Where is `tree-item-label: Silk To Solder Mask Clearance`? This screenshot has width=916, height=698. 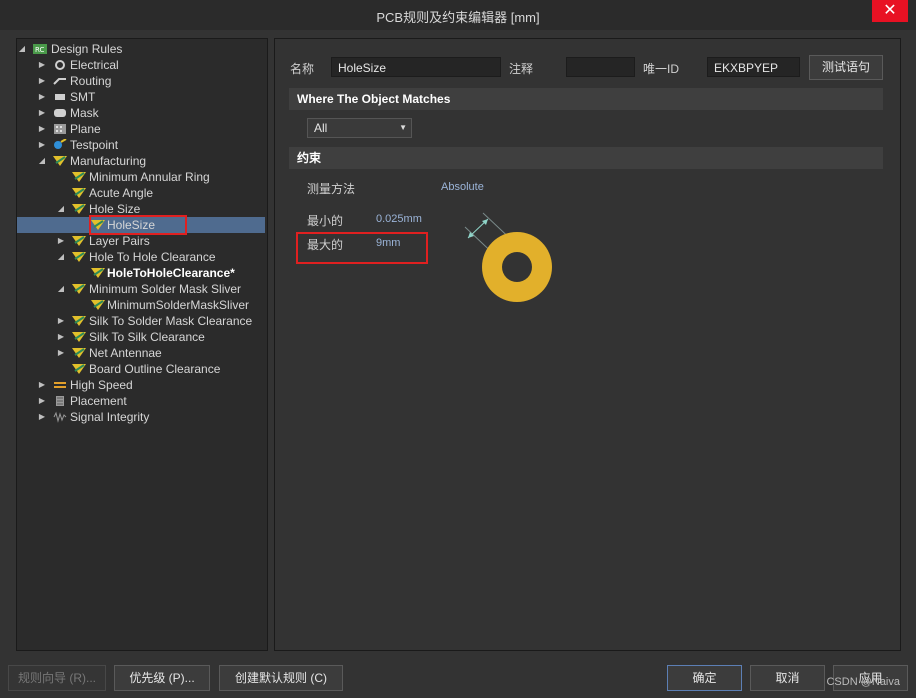
tree-item-label: Silk To Solder Mask Clearance is located at coordinates (171, 321).